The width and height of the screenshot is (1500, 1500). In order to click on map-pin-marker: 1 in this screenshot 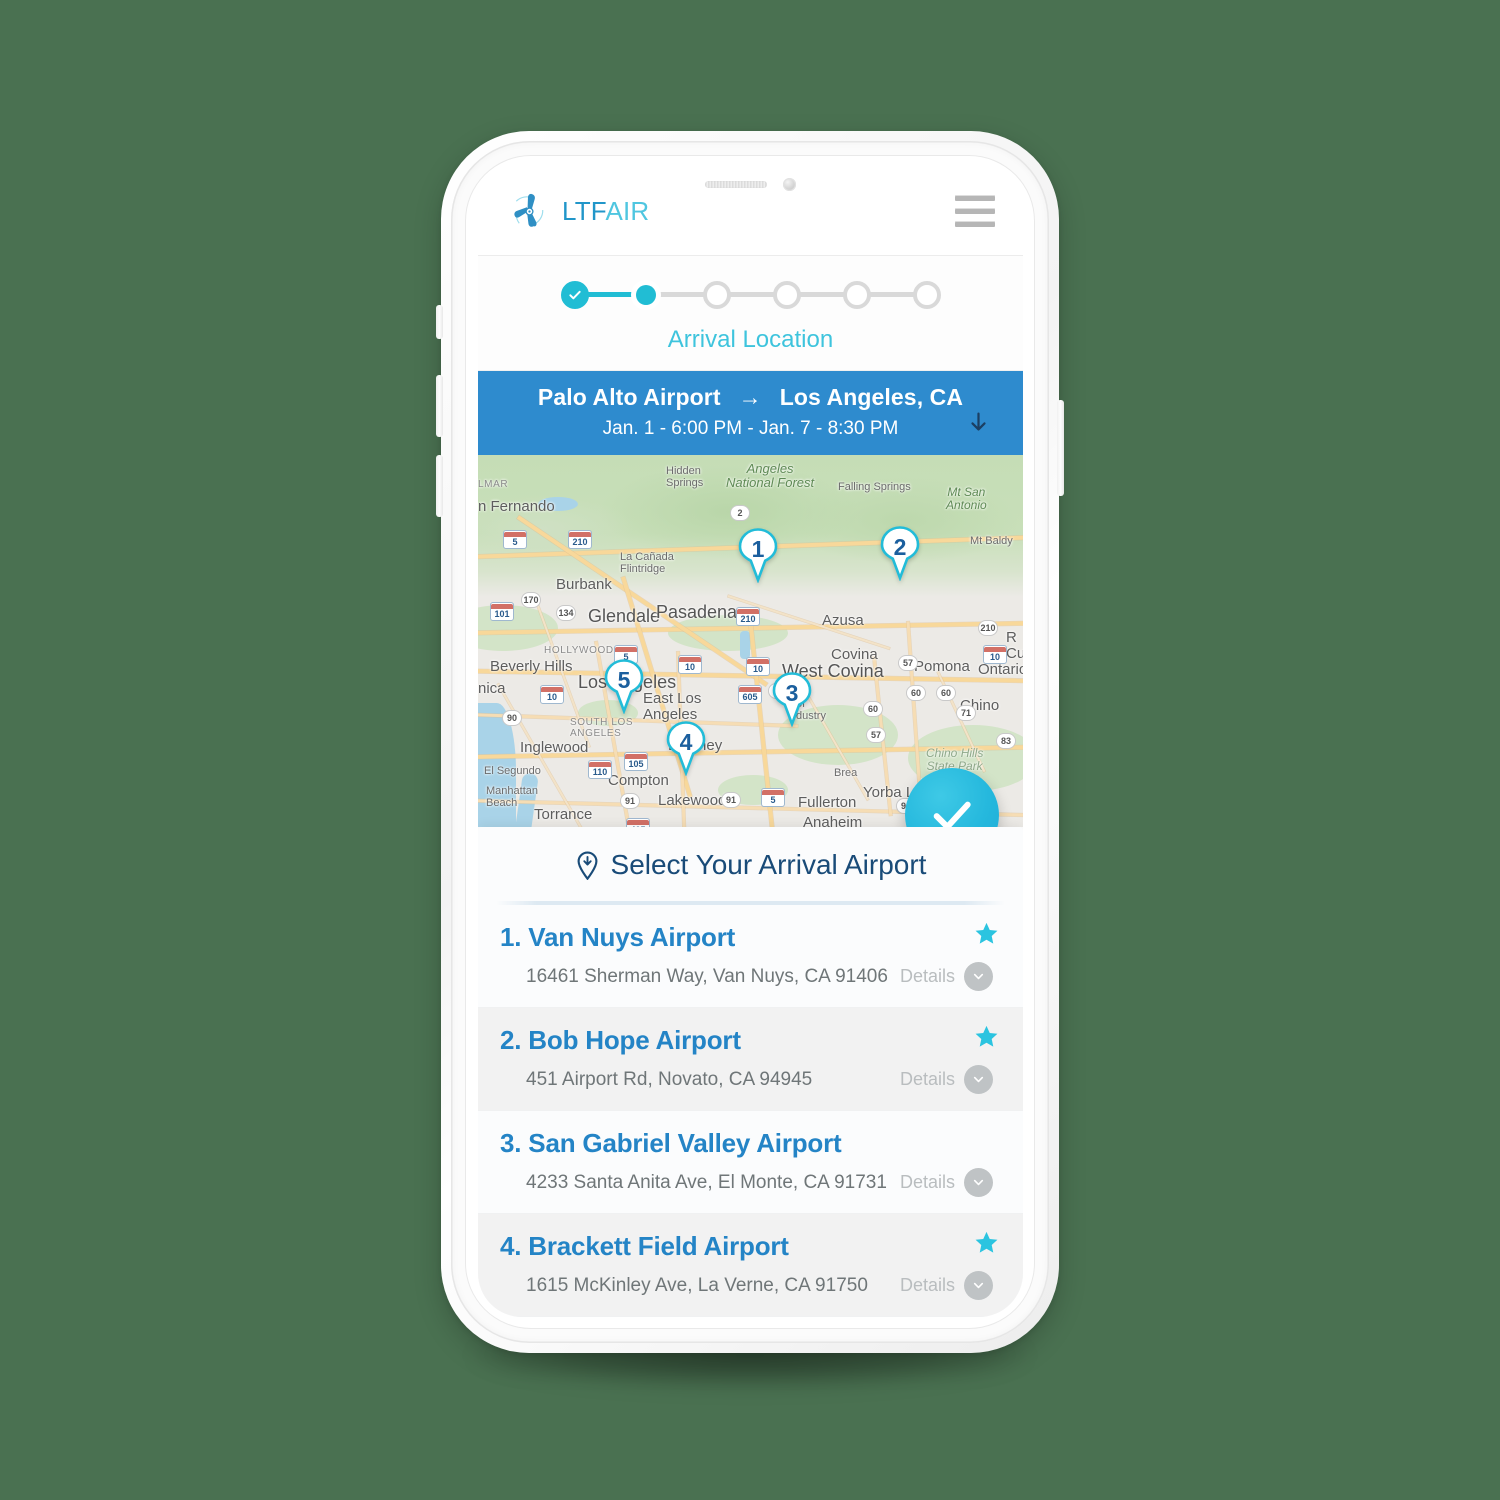, I will do `click(758, 555)`.